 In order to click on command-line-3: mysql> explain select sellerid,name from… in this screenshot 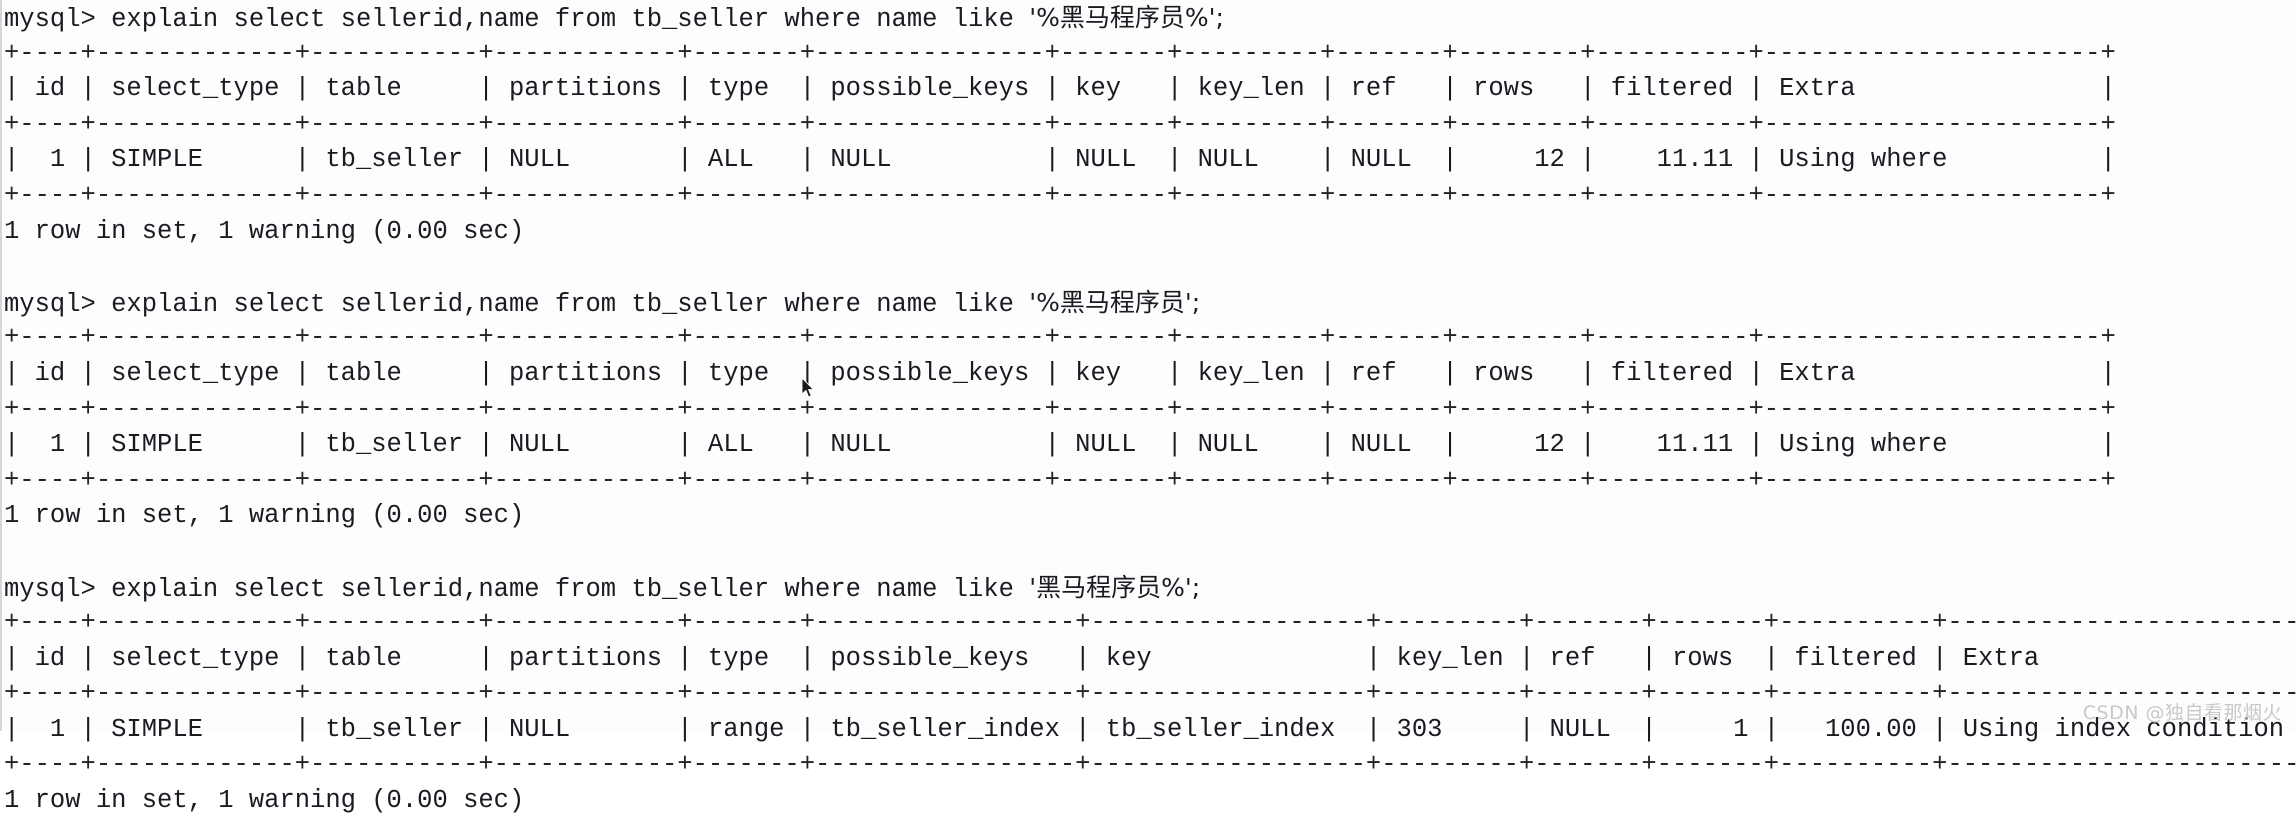, I will do `click(602, 588)`.